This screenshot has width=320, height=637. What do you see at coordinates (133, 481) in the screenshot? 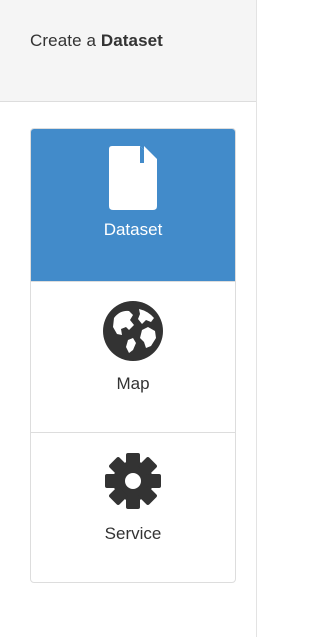
I see `gear-icon` at bounding box center [133, 481].